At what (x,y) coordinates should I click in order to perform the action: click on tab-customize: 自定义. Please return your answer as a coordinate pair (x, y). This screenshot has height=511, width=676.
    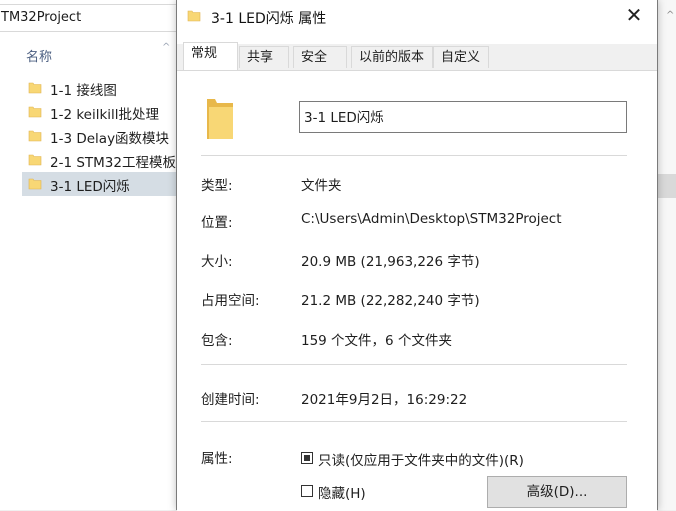
    Looking at the image, I should click on (461, 57).